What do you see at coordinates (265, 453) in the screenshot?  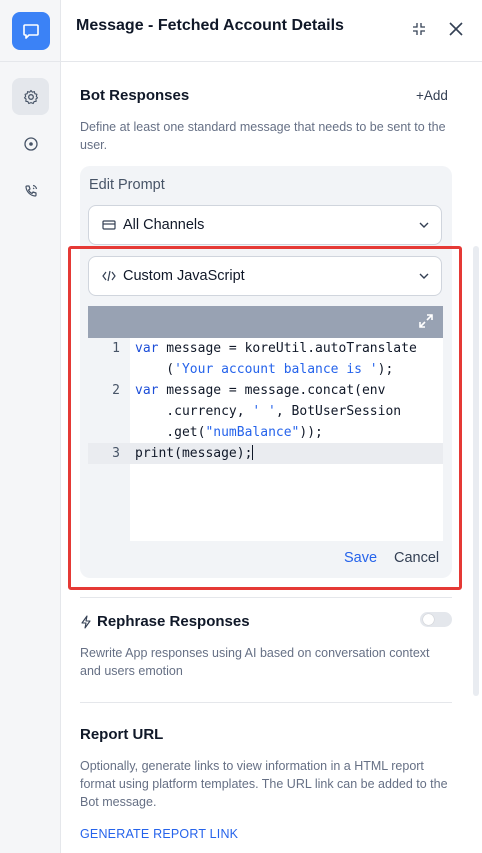 I see `code-line: 3 print(message);` at bounding box center [265, 453].